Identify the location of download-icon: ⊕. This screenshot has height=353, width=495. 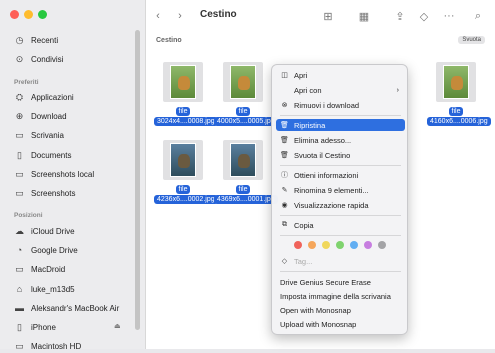
(19, 115).